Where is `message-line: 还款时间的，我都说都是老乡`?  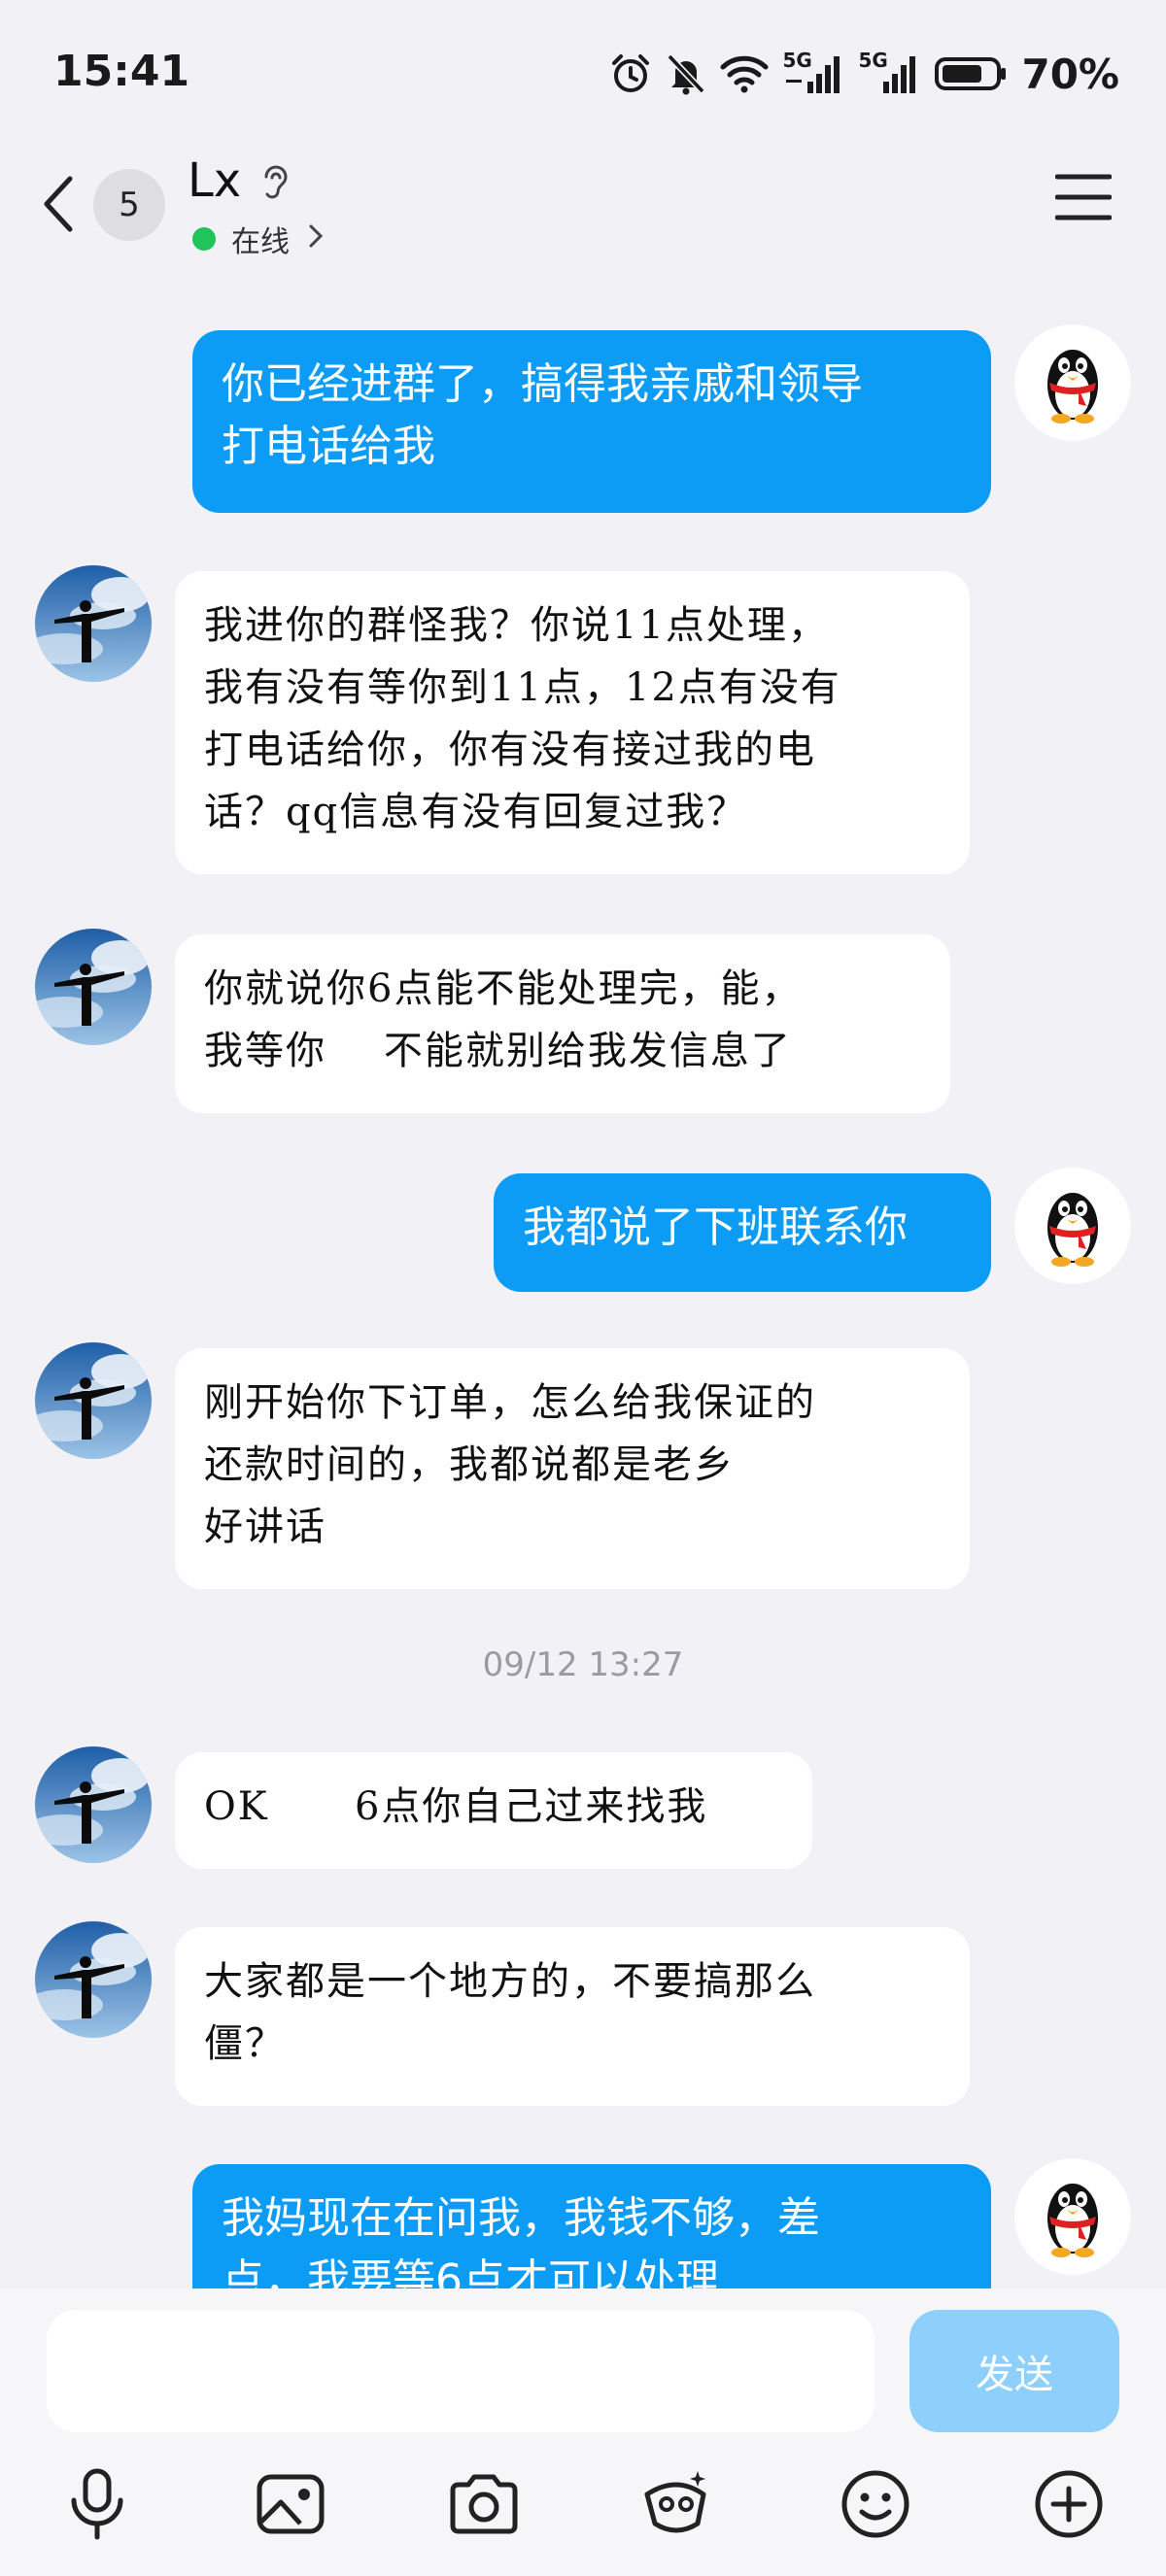 message-line: 还款时间的，我都说都是老乡 is located at coordinates (469, 1464).